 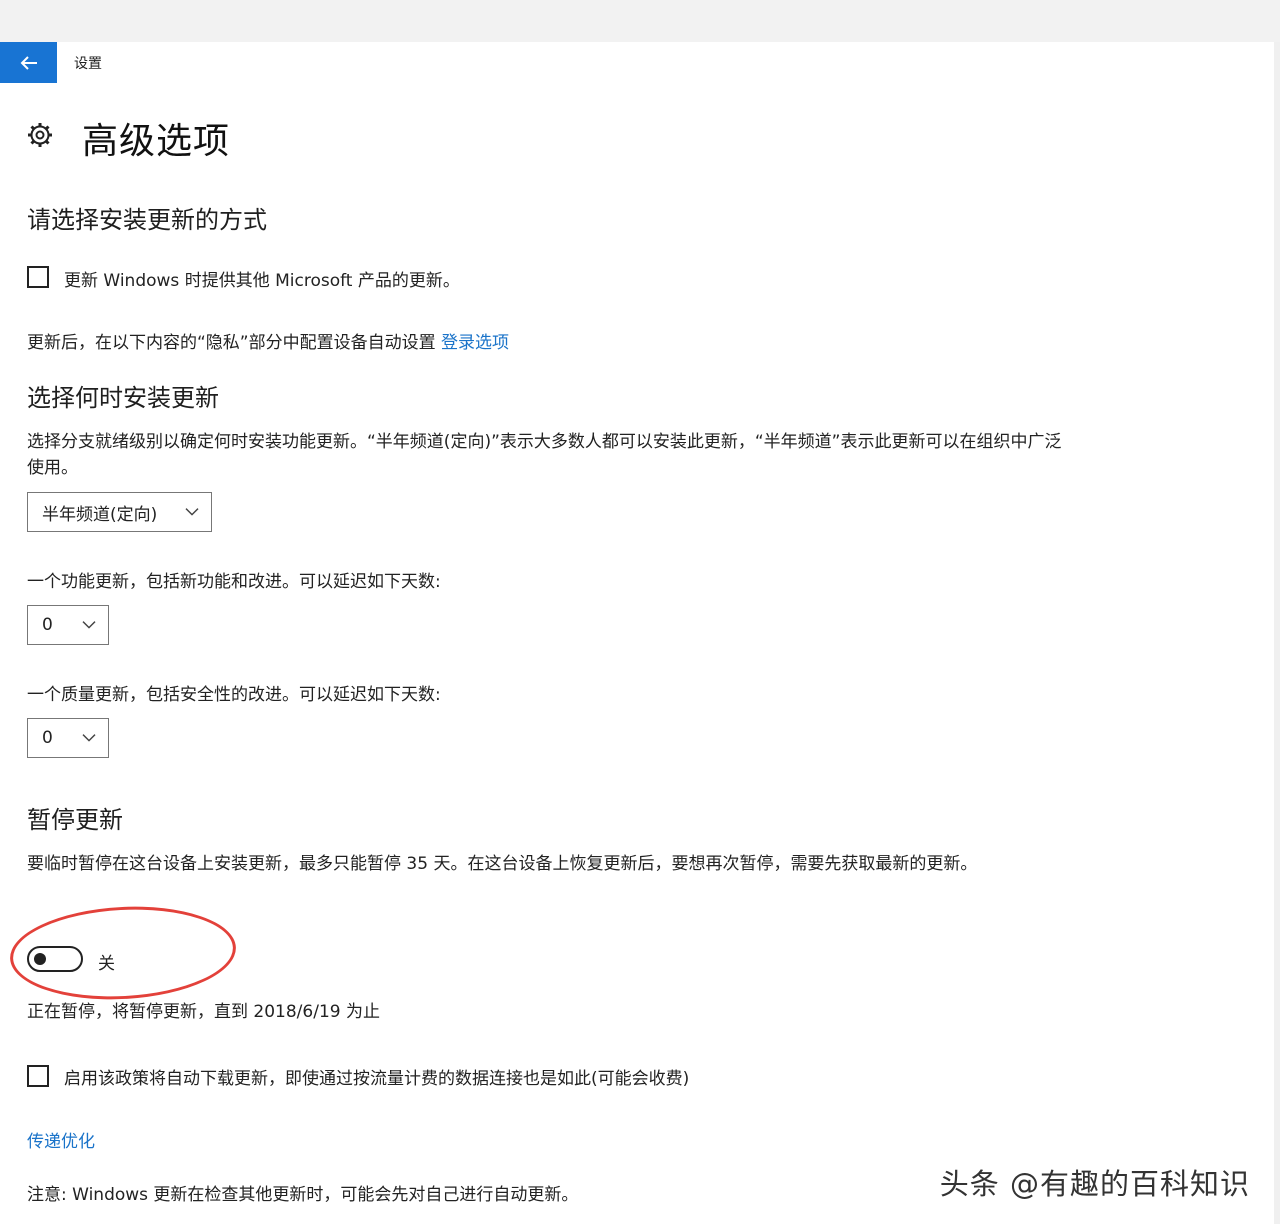 What do you see at coordinates (1094, 1184) in the screenshot?
I see `watermark: 头条 @有趣的百科知识` at bounding box center [1094, 1184].